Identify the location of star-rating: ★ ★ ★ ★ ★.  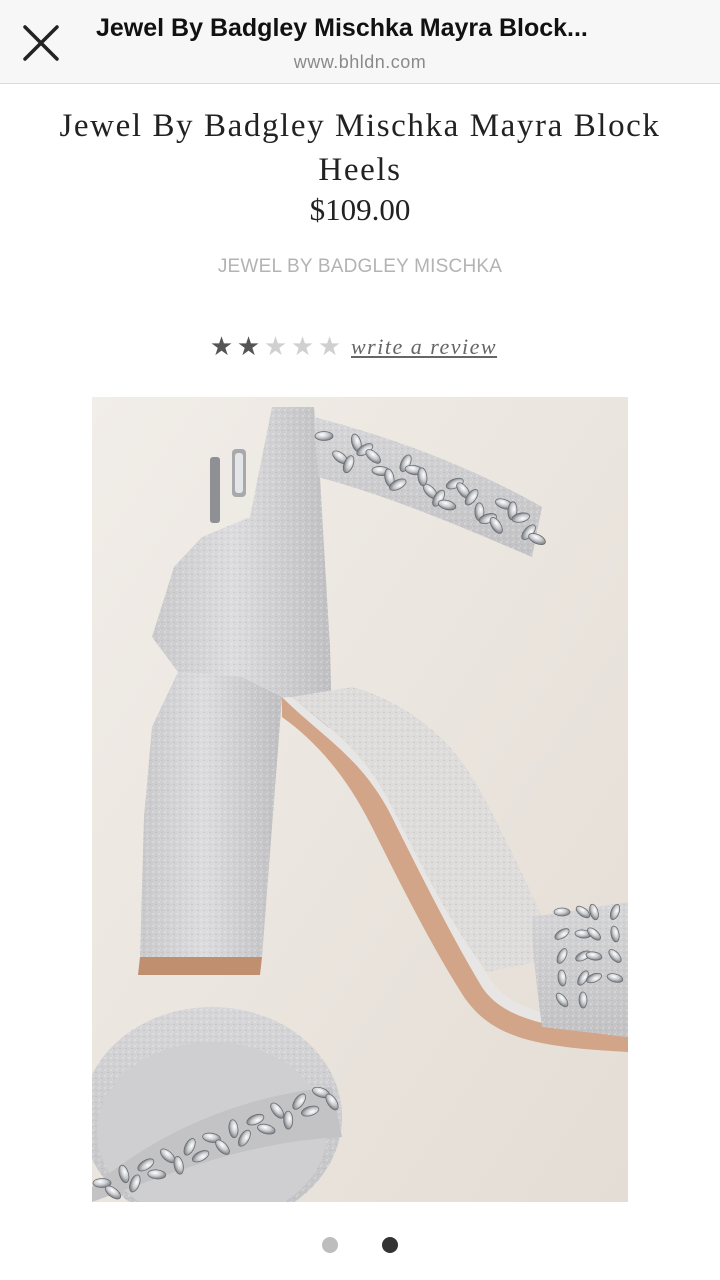
(275, 347).